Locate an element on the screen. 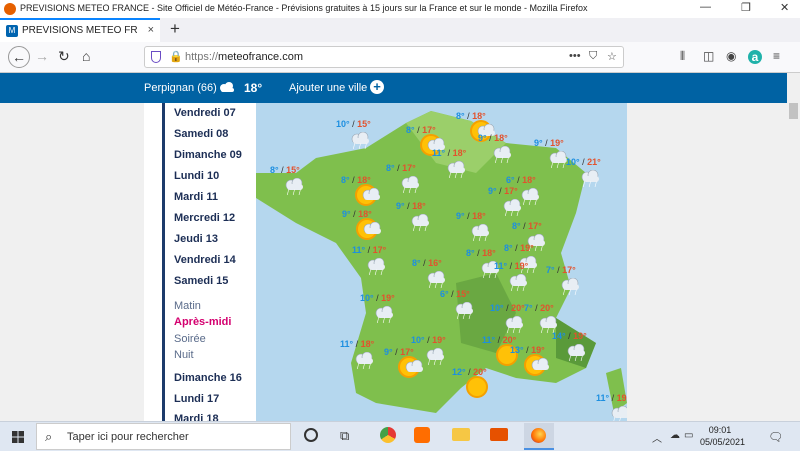 The width and height of the screenshot is (800, 451). chrome-like-app-icon is located at coordinates (388, 435).